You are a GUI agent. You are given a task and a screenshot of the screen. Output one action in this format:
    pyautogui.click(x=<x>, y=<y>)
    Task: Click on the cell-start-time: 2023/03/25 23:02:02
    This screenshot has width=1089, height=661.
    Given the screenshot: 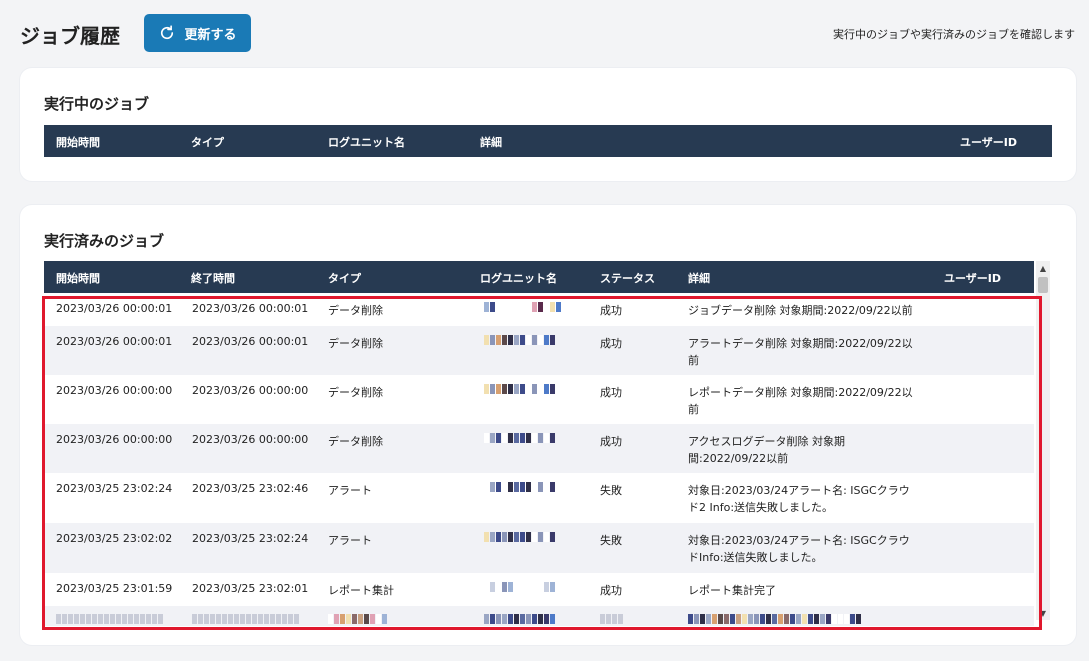 What is the action you would take?
    pyautogui.click(x=114, y=538)
    